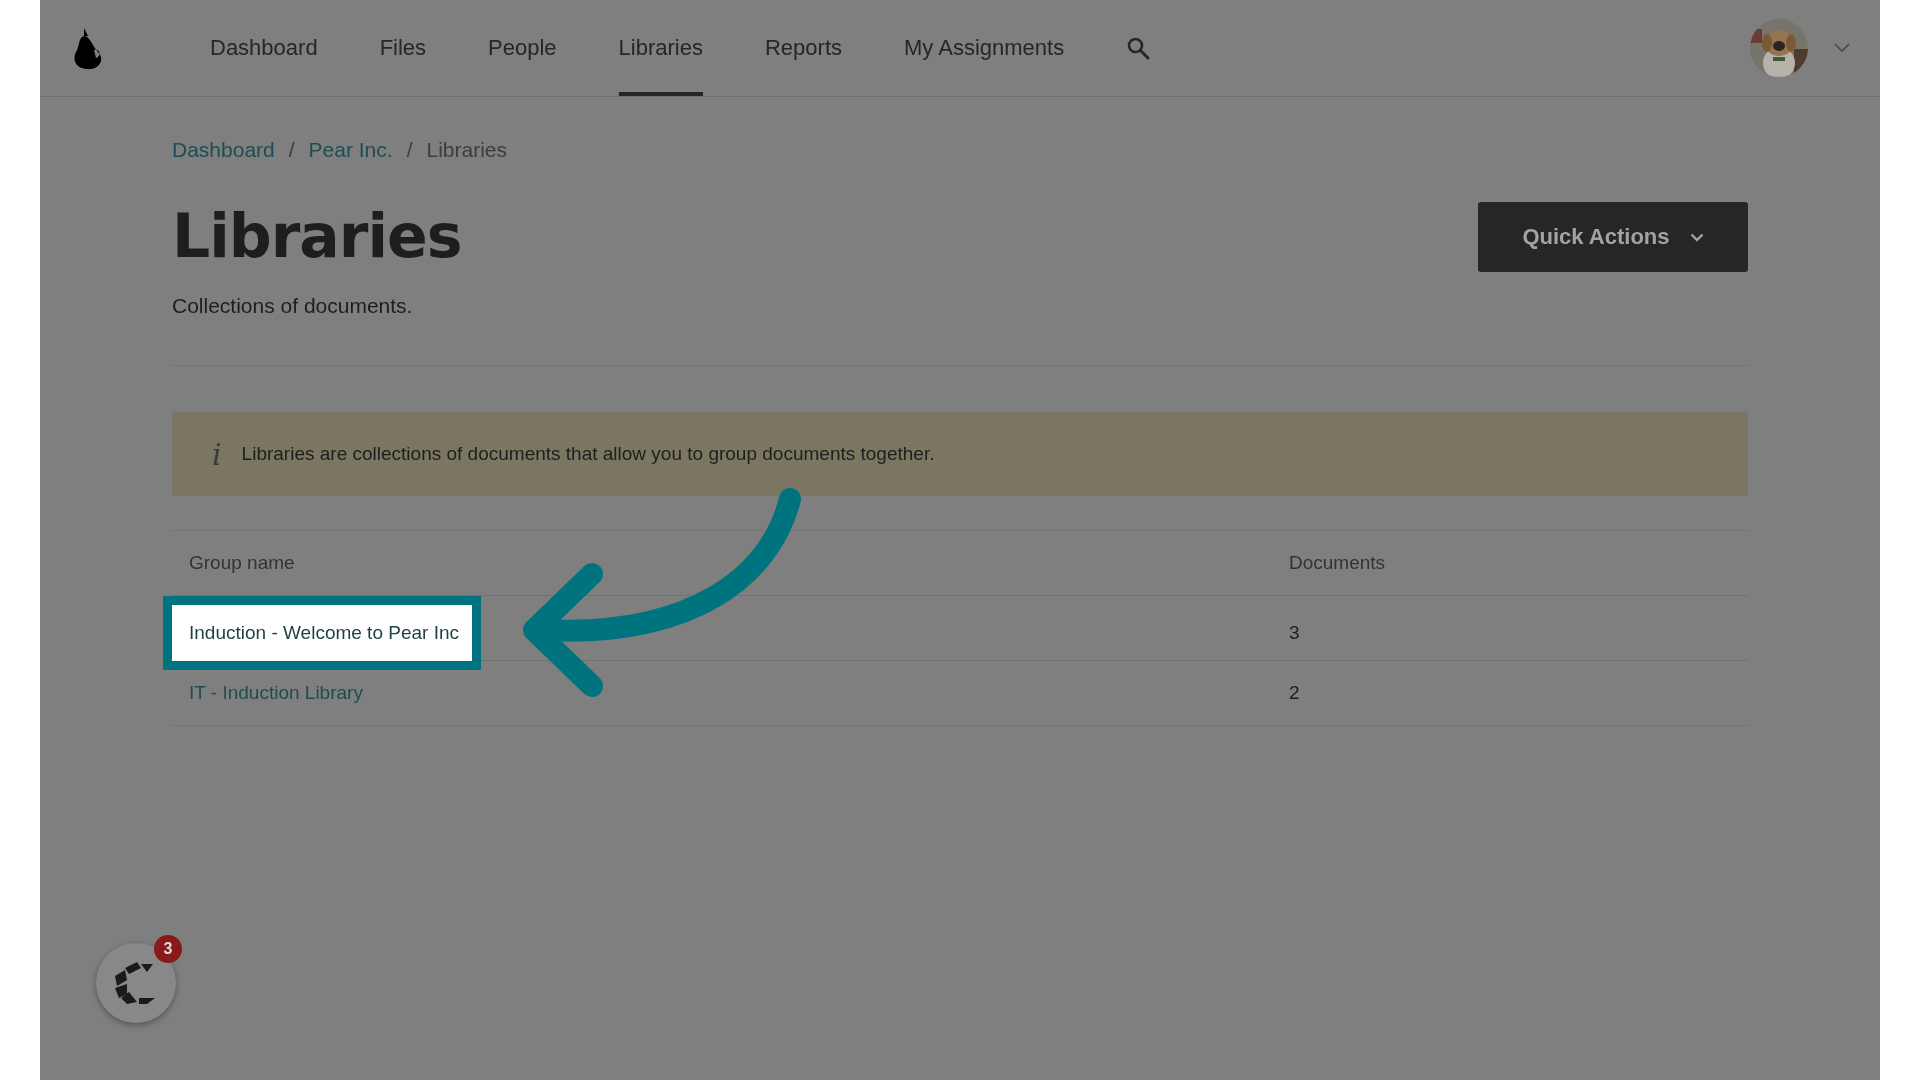 The image size is (1920, 1080). I want to click on document-count: 2, so click(1294, 693).